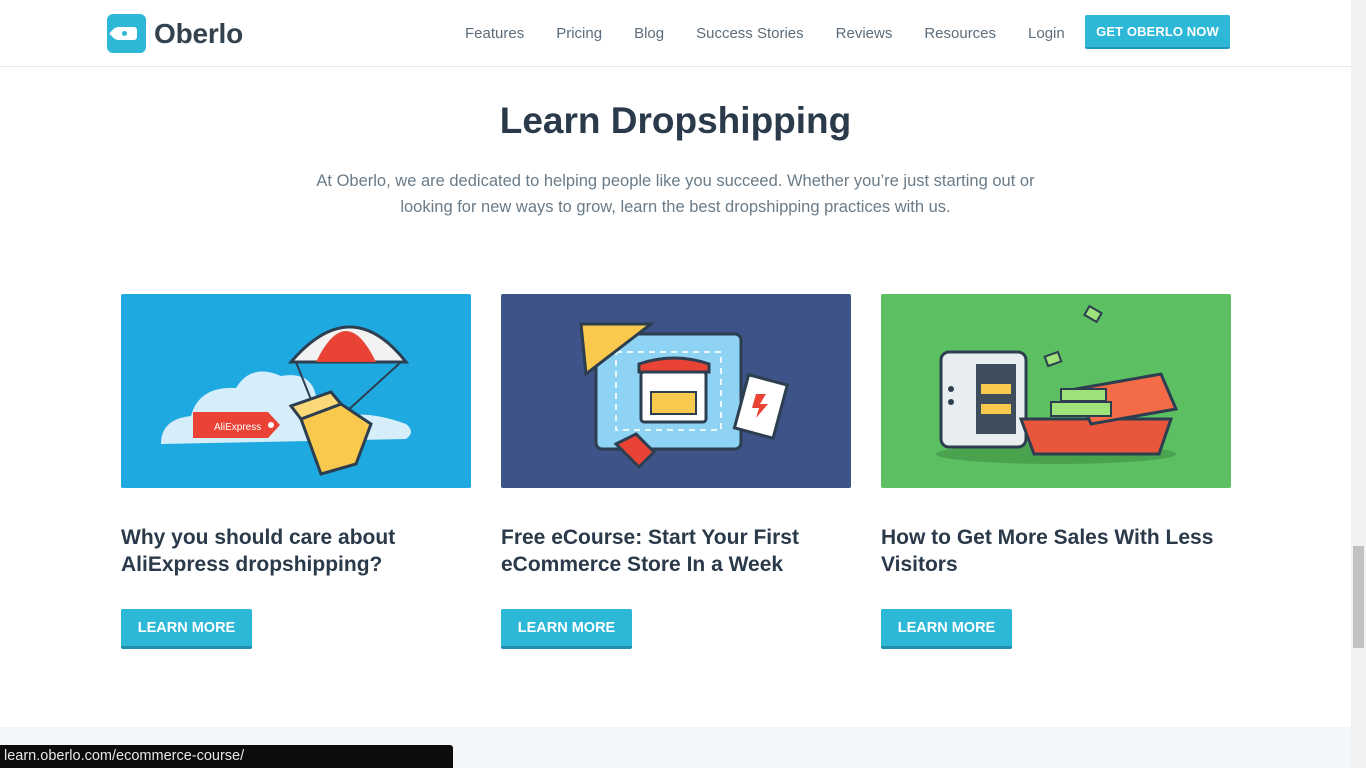 The width and height of the screenshot is (1366, 768). I want to click on page-title: Learn Dropshipping, so click(675, 120).